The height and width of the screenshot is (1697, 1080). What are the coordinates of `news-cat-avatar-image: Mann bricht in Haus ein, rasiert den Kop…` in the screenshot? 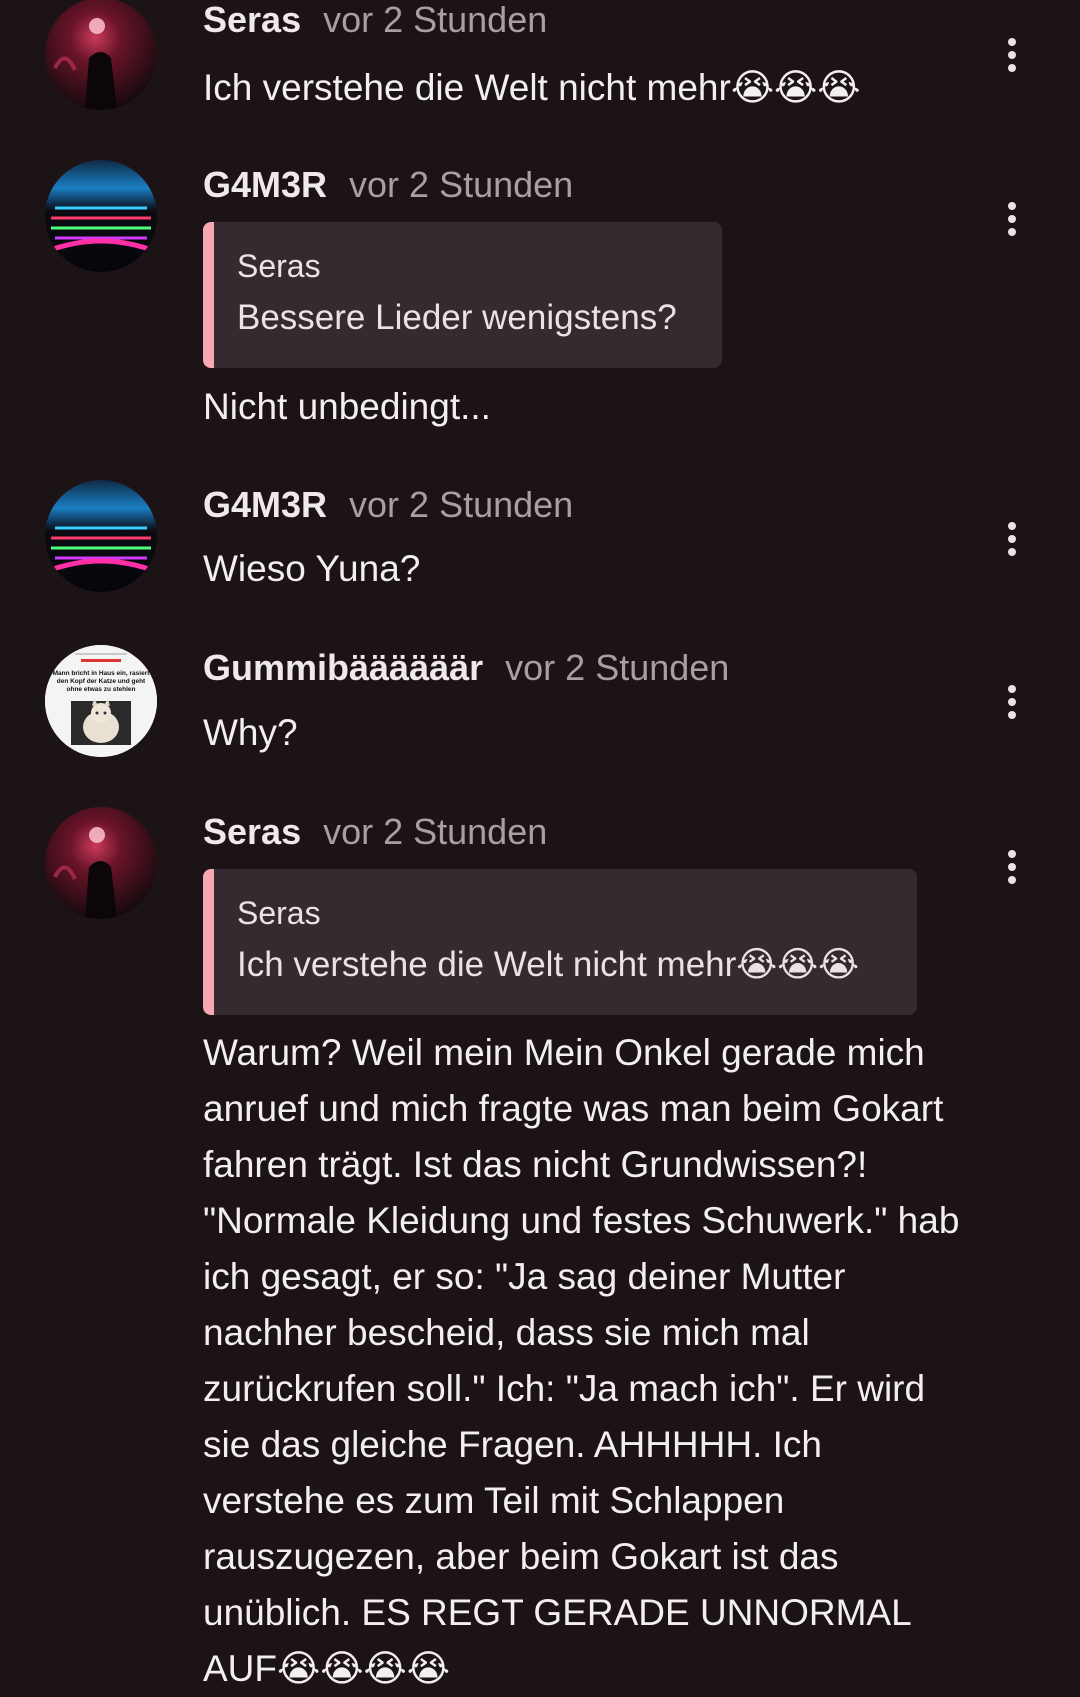 It's located at (101, 701).